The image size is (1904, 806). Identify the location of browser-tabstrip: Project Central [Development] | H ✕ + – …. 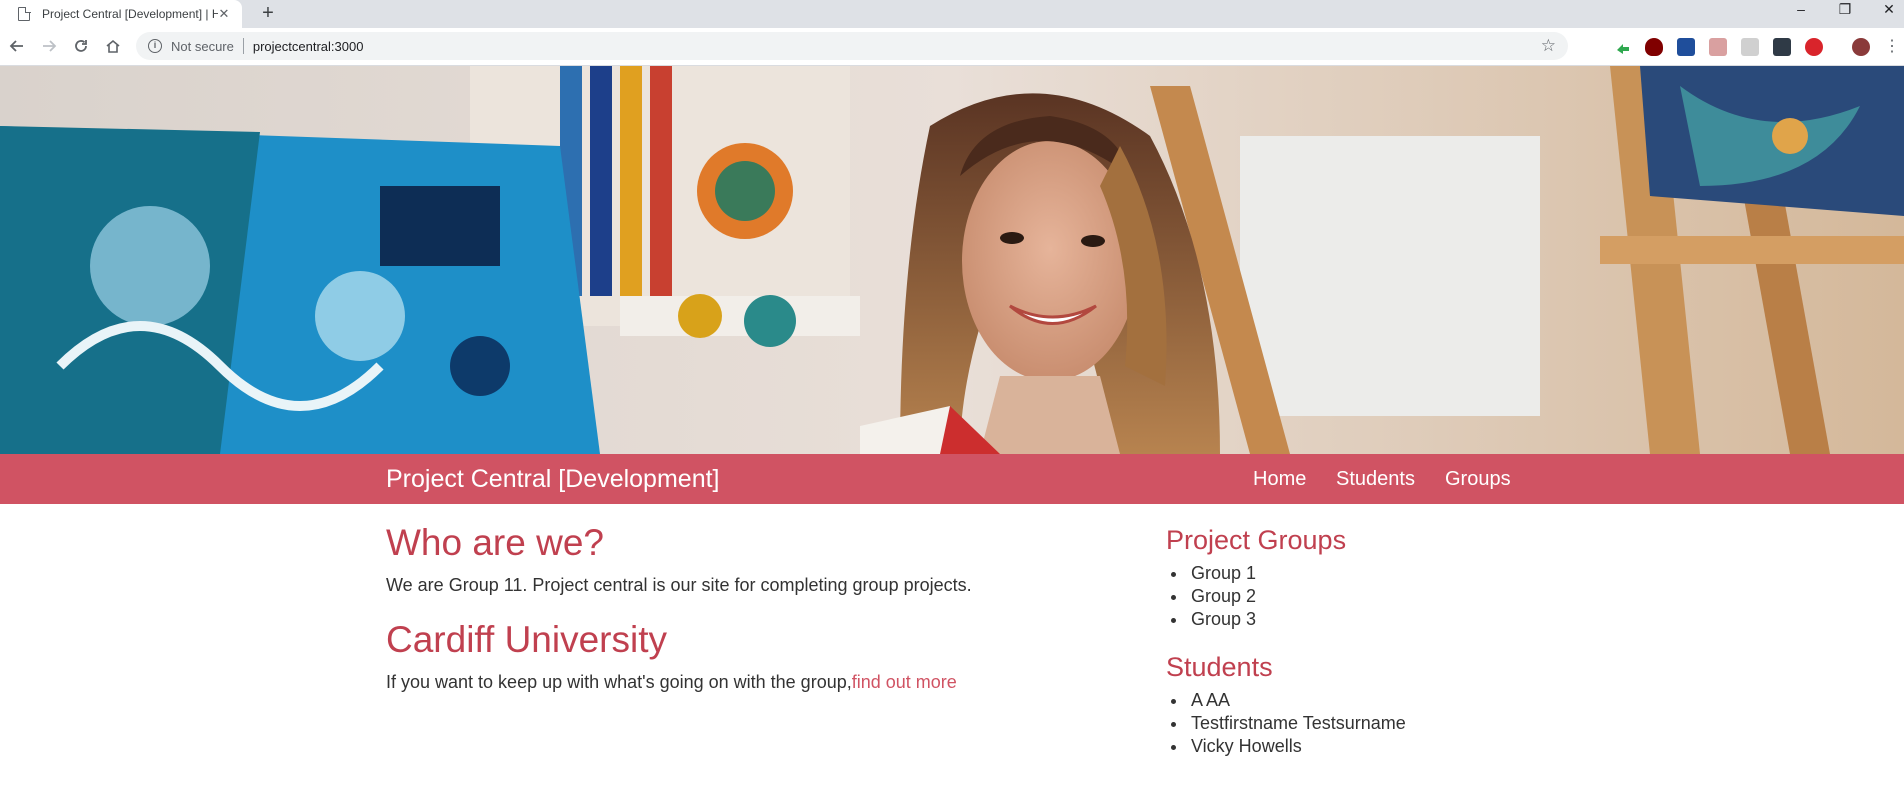
(952, 14).